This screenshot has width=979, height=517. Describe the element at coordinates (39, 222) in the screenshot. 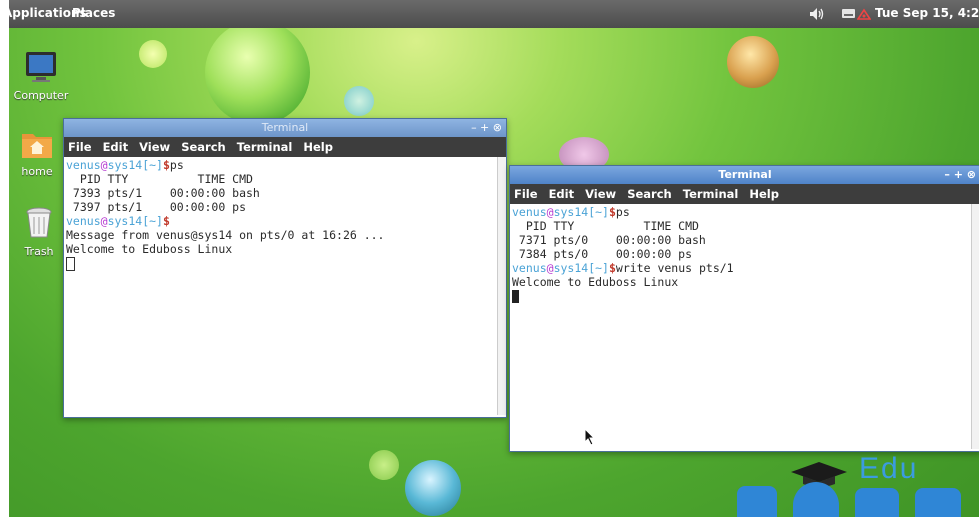

I see `trash-icon` at that location.